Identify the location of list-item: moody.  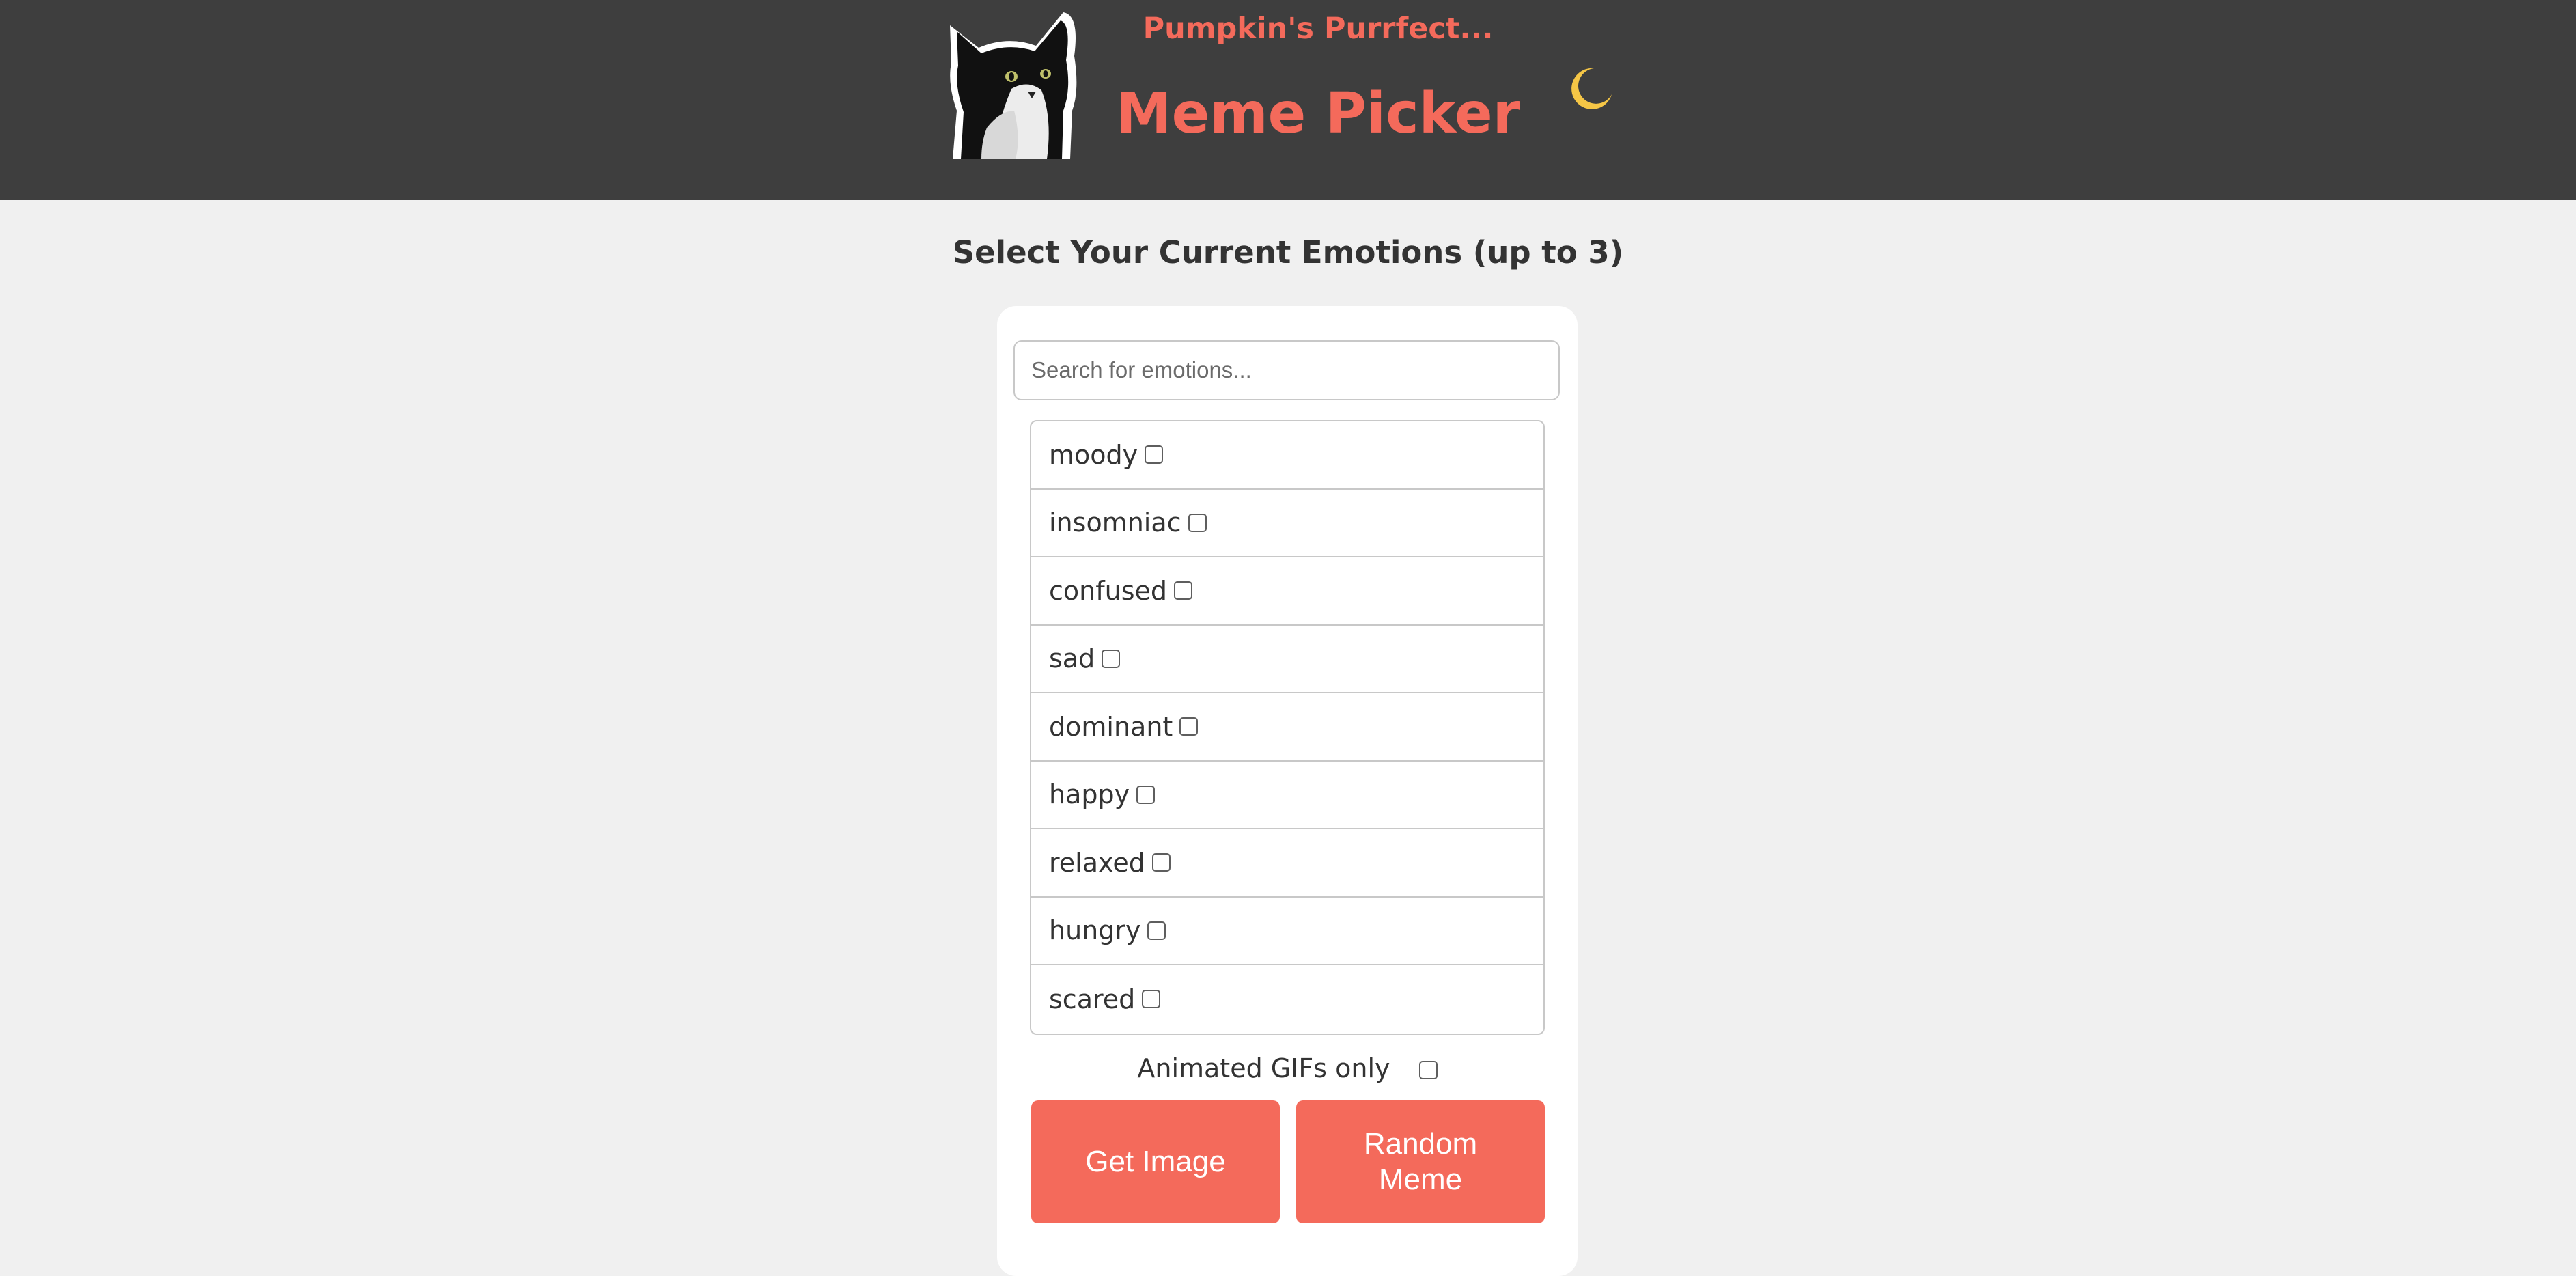
(1287, 456).